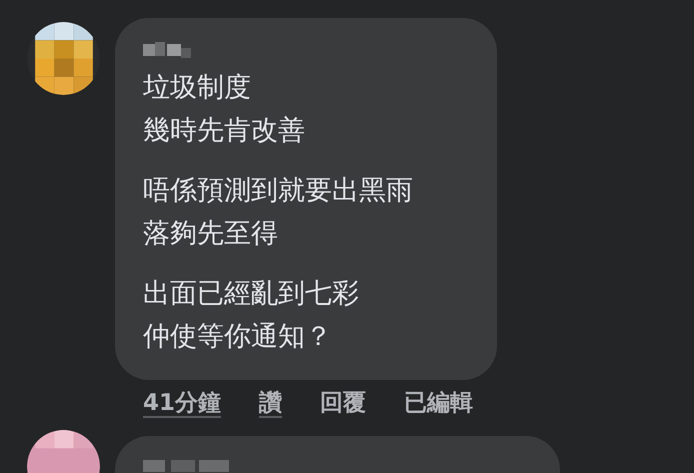  I want to click on action-link: 讚, so click(270, 406).